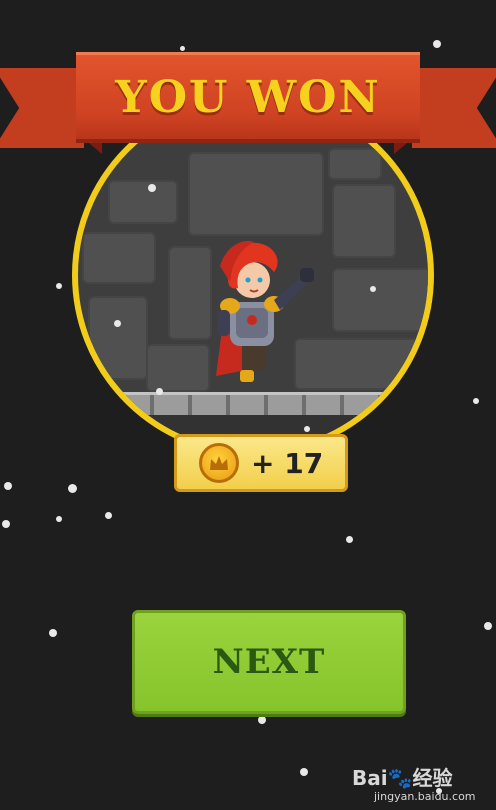  Describe the element at coordinates (425, 796) in the screenshot. I see `watermark-url: jingyan.baidu.com` at that location.